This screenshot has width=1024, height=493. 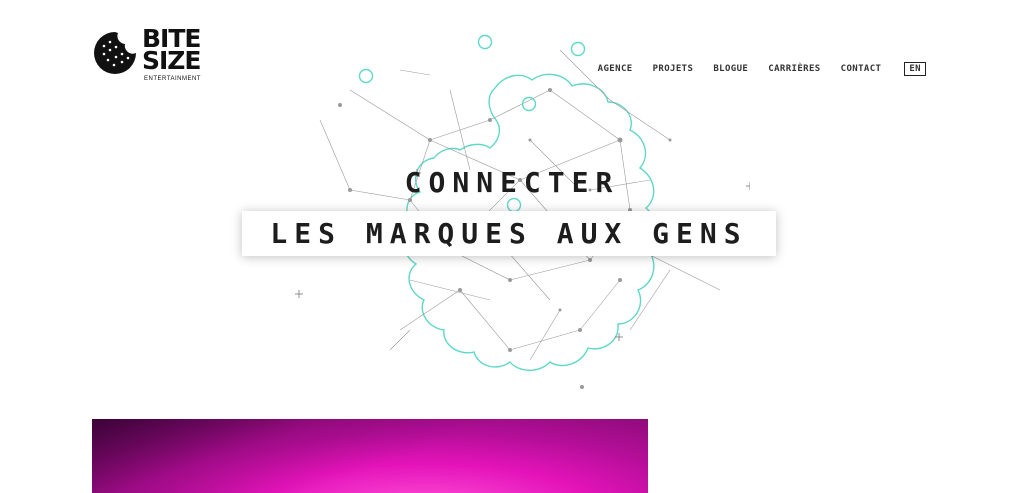 I want to click on image-shading, so click(x=370, y=456).